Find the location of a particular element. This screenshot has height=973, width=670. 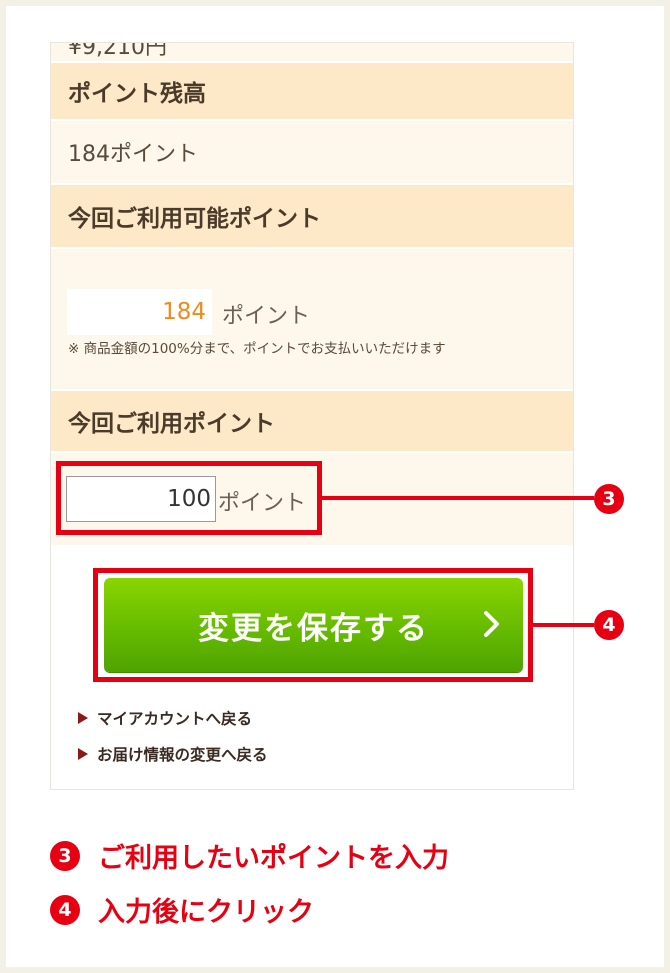

step-3-caption: 3 ご利用したいポイントを入力 is located at coordinates (249, 855).